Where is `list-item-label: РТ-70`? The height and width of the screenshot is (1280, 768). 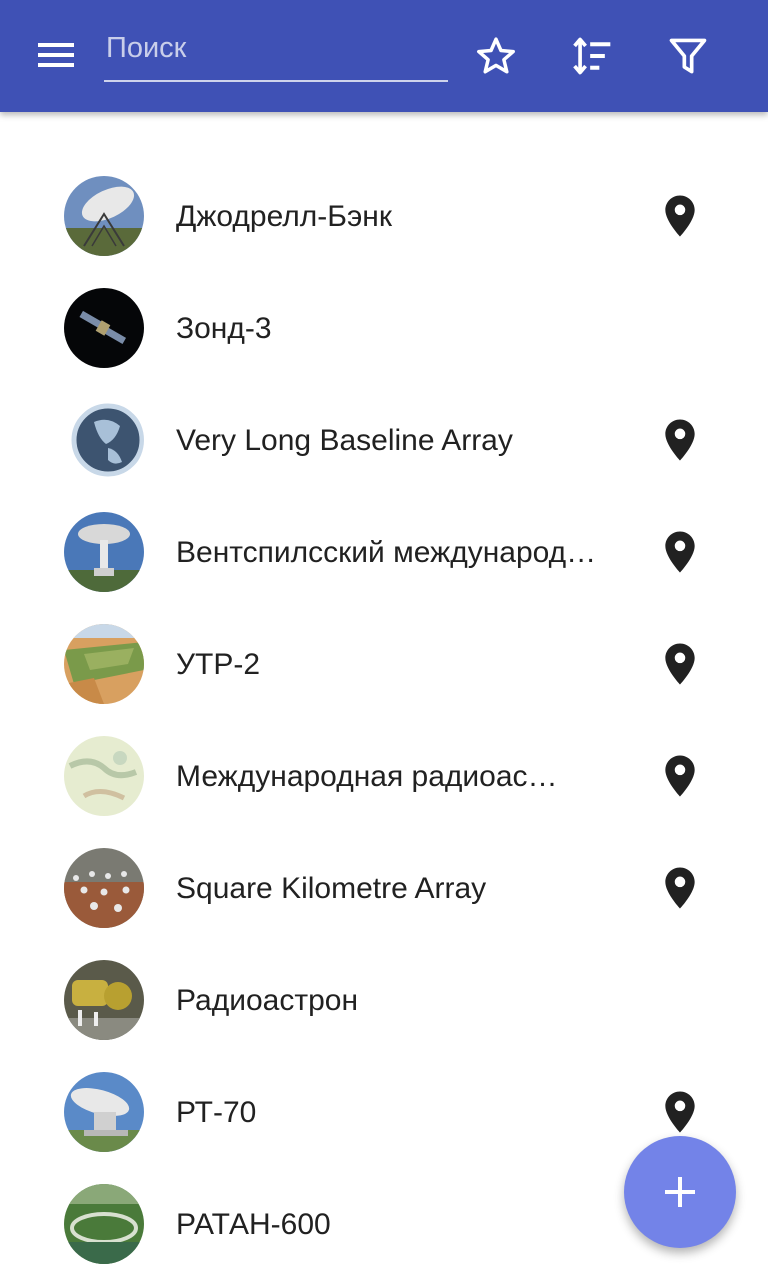 list-item-label: РТ-70 is located at coordinates (216, 1112).